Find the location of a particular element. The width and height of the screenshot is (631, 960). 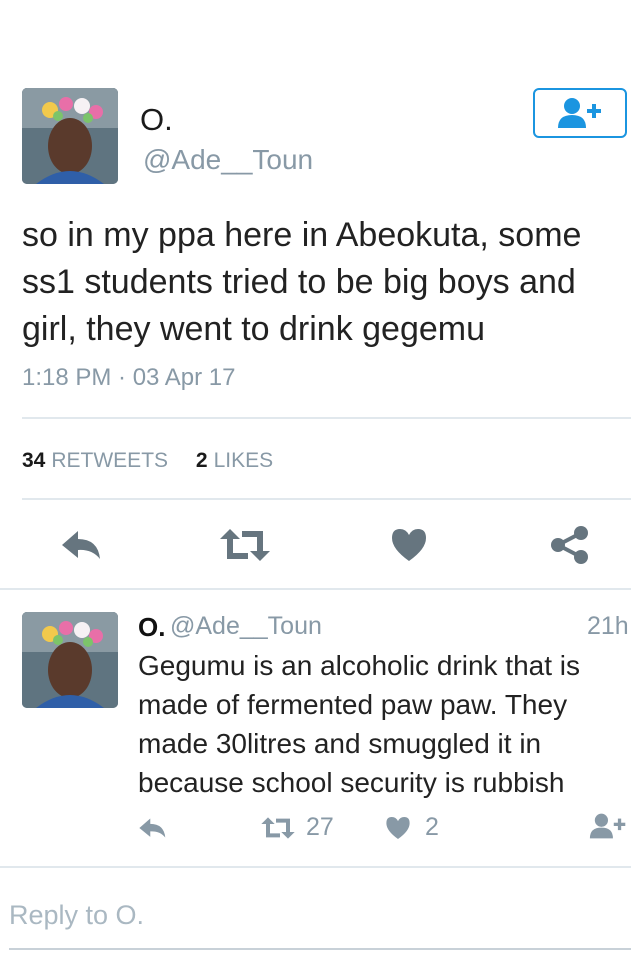

avatar is located at coordinates (70, 136).